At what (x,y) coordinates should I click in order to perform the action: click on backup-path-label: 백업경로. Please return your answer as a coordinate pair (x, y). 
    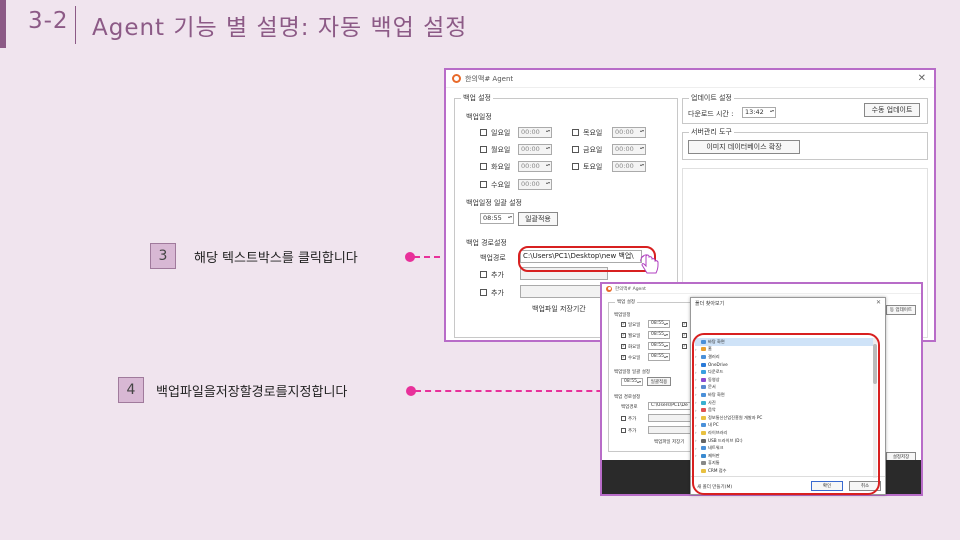
    Looking at the image, I should click on (493, 258).